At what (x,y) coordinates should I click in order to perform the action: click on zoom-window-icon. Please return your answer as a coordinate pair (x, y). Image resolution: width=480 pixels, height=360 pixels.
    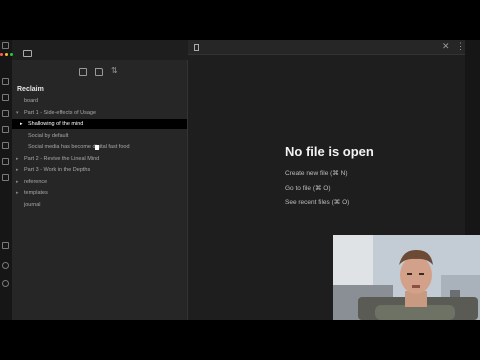
    Looking at the image, I should click on (11, 54).